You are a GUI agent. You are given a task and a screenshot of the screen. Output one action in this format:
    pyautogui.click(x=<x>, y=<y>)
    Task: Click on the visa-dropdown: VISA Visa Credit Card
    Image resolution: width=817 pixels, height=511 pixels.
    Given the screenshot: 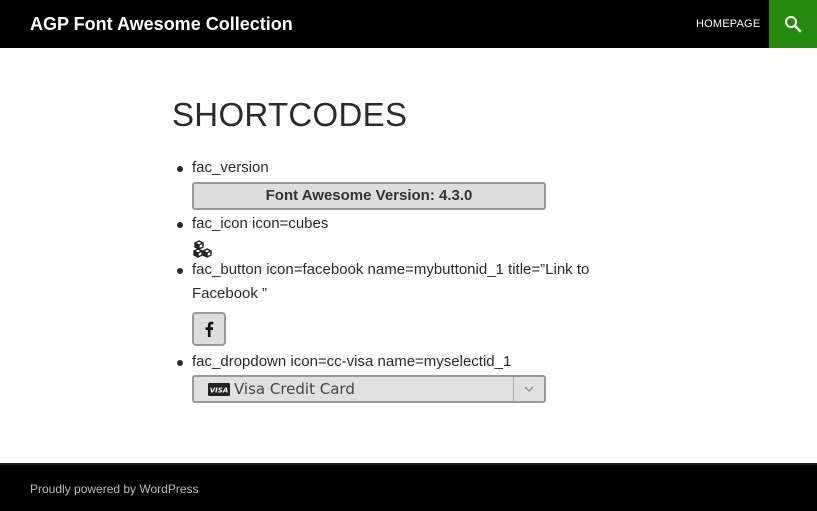 What is the action you would take?
    pyautogui.click(x=369, y=389)
    